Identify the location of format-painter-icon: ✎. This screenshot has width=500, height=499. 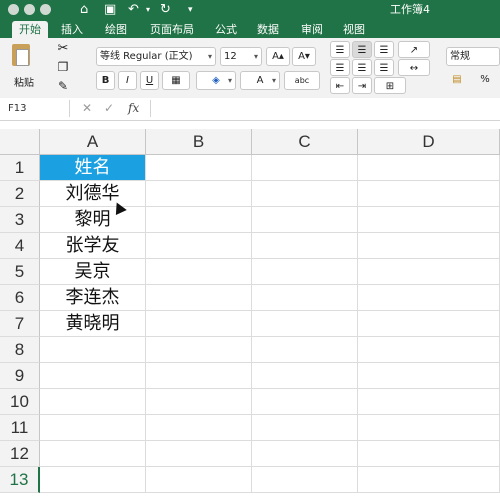
(63, 87).